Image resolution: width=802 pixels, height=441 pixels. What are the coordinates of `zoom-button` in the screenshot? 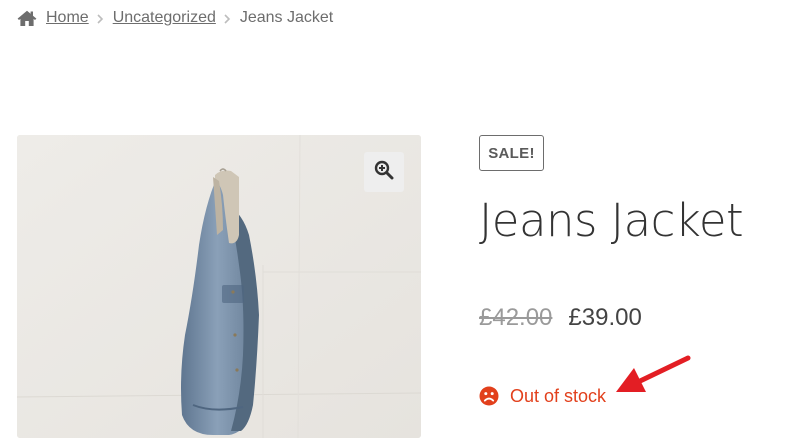 It's located at (384, 172).